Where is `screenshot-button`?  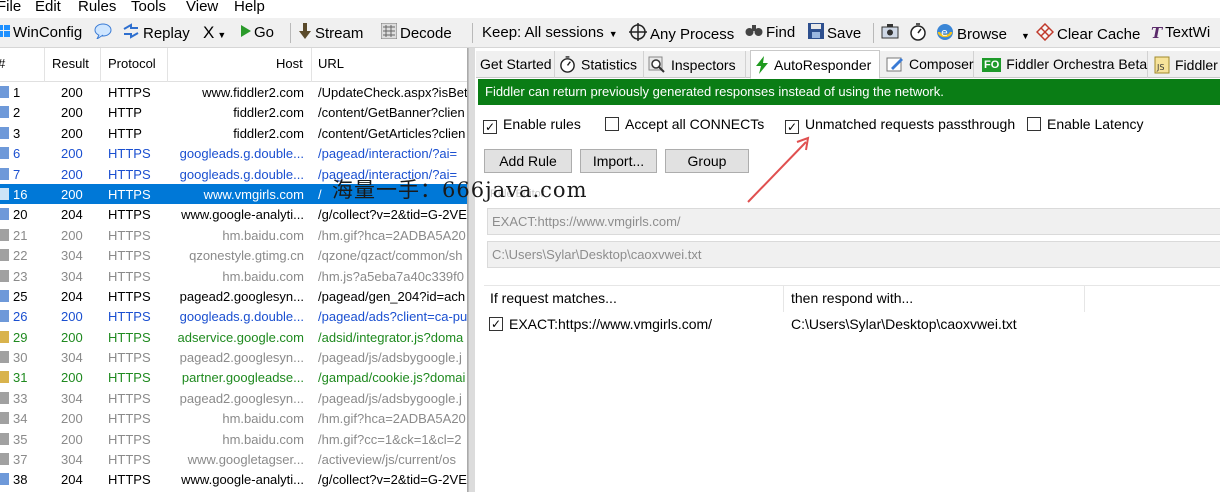 screenshot-button is located at coordinates (891, 33).